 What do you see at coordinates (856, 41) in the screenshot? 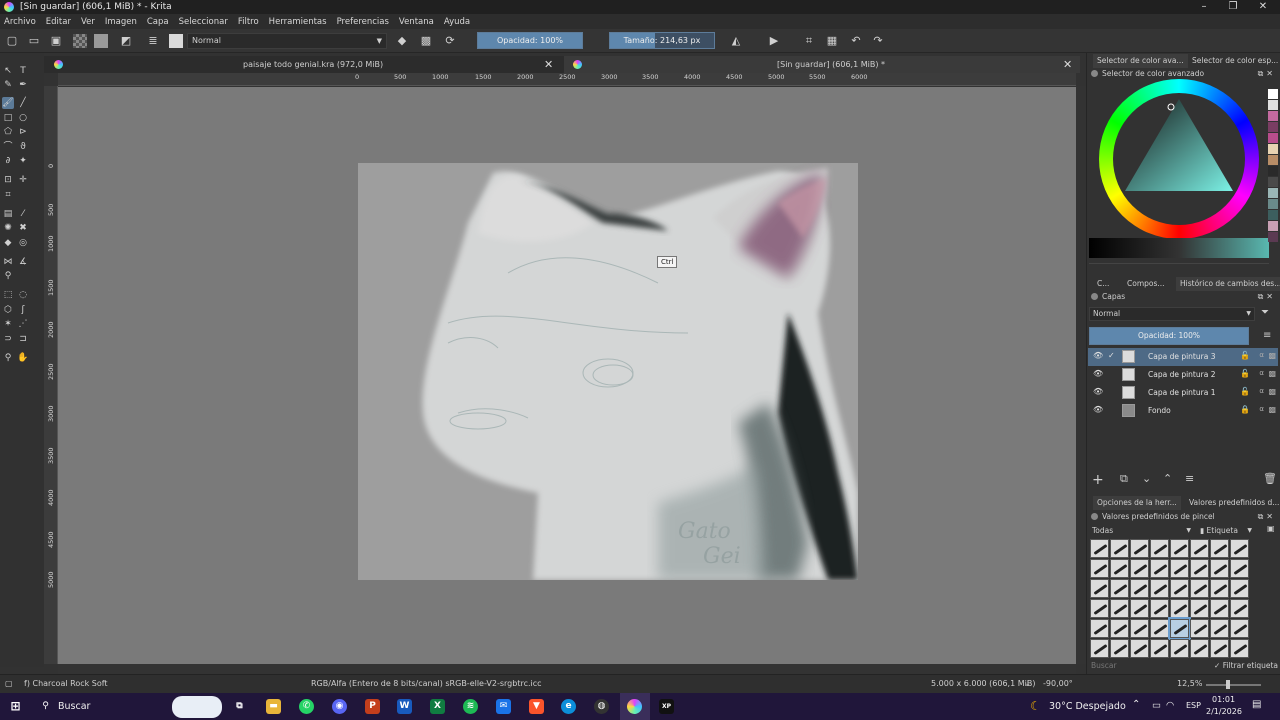
I see `undo-icon: ↶` at bounding box center [856, 41].